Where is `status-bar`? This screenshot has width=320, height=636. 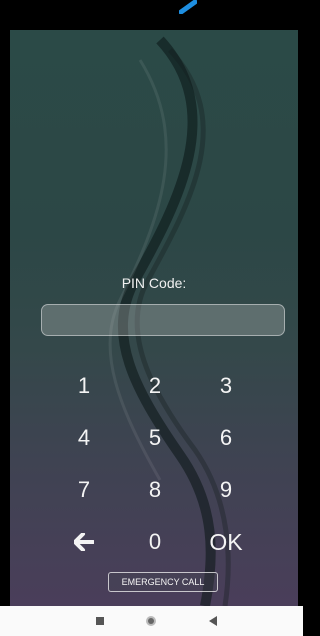 status-bar is located at coordinates (151, 15).